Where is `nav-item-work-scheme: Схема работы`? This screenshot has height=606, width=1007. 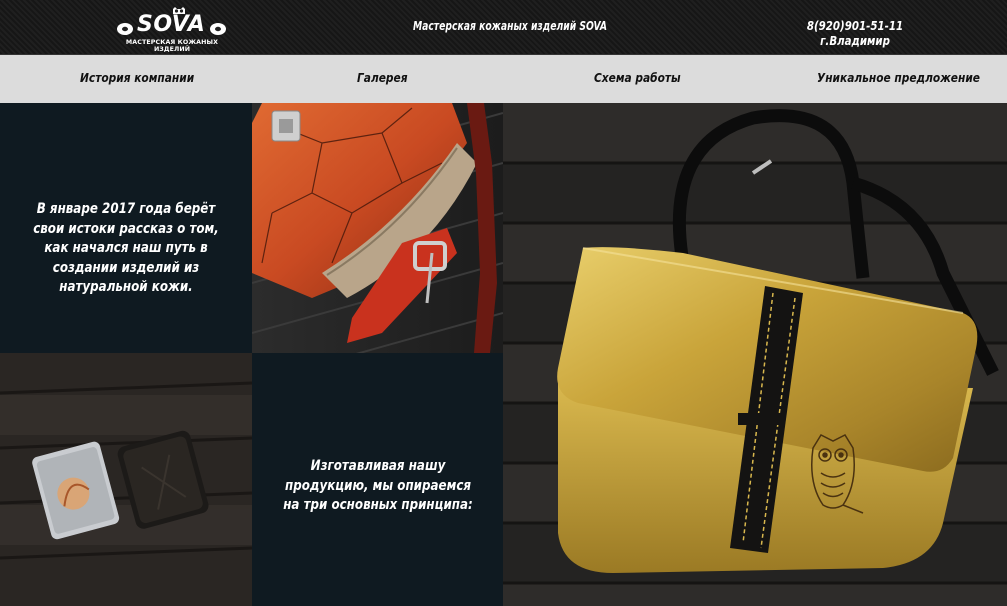 nav-item-work-scheme: Схема работы is located at coordinates (637, 77).